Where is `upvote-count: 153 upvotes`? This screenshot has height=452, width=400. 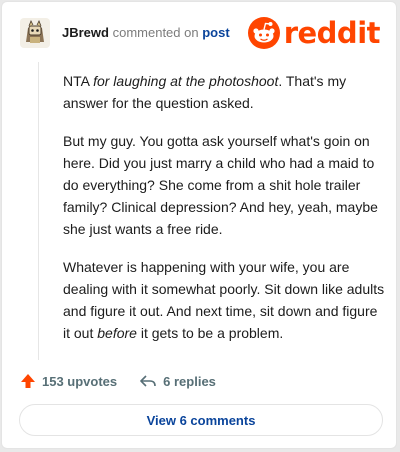
upvote-count: 153 upvotes is located at coordinates (80, 381).